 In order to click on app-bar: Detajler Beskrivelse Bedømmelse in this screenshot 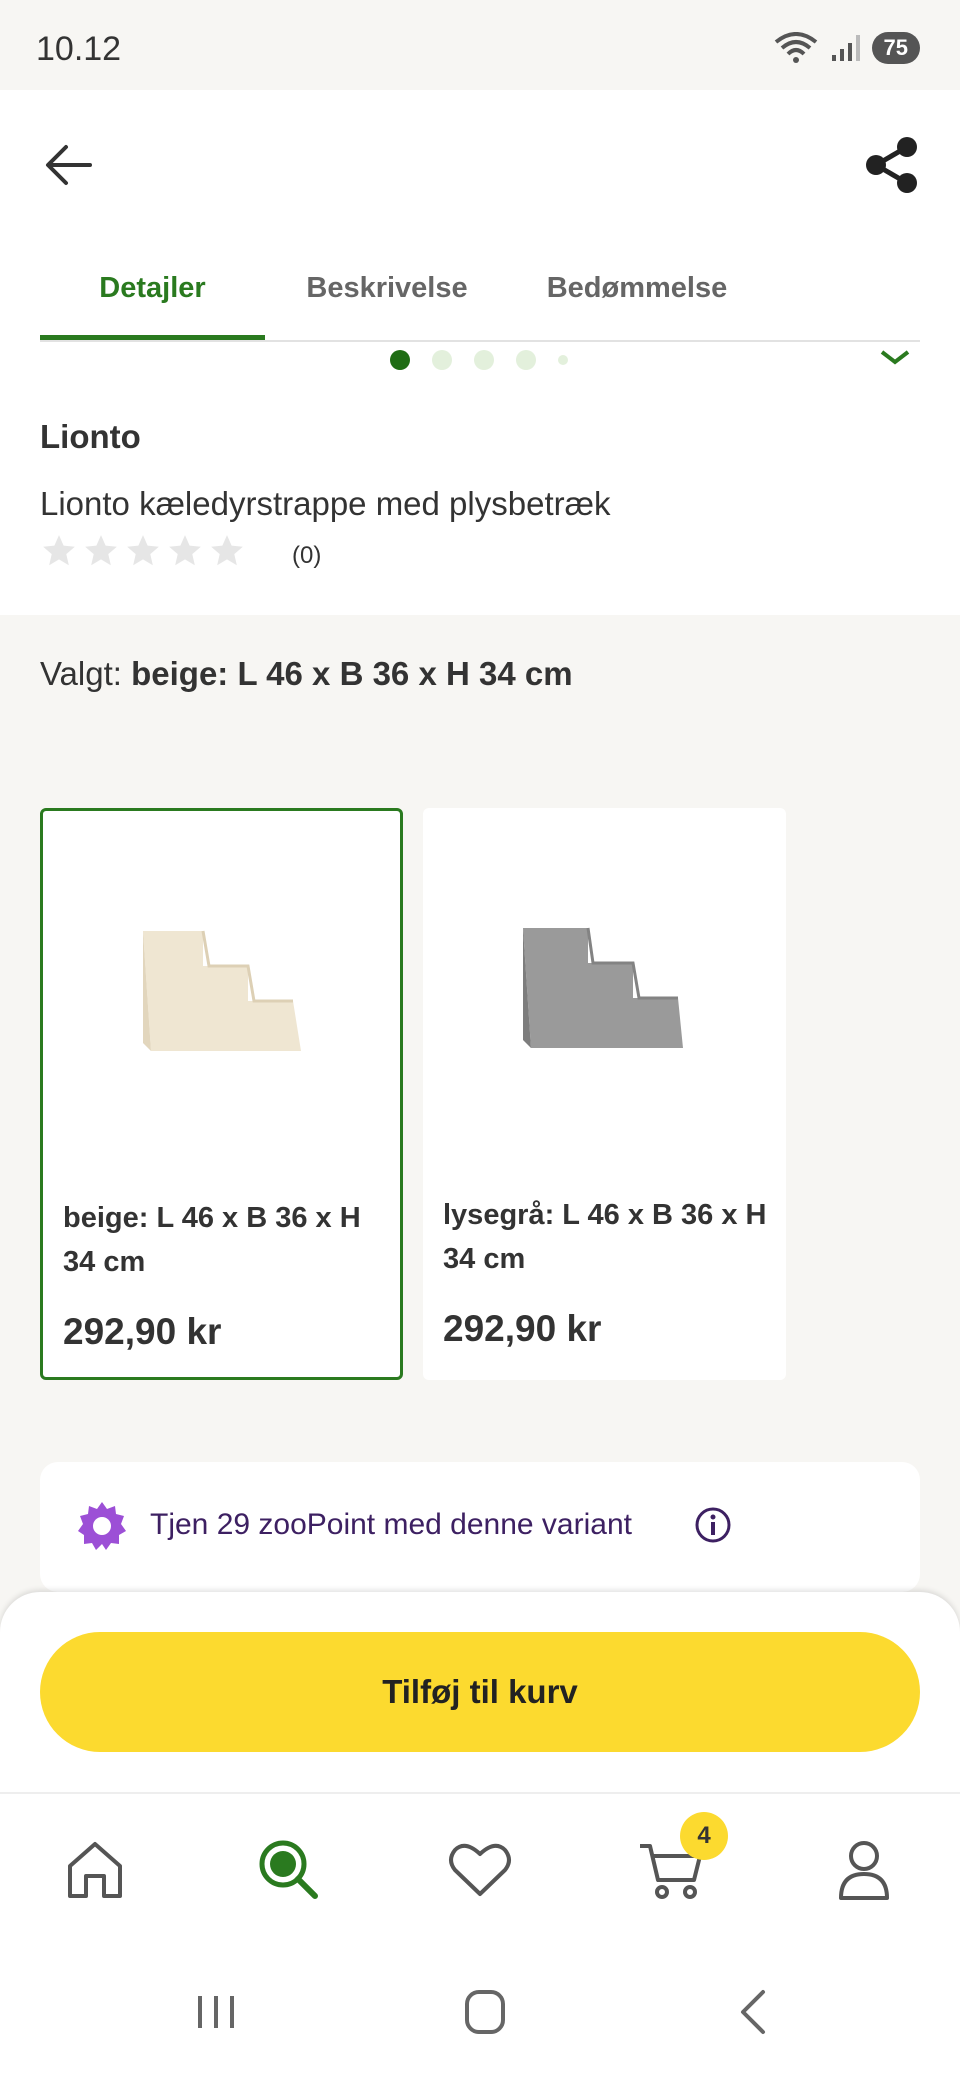, I will do `click(480, 220)`.